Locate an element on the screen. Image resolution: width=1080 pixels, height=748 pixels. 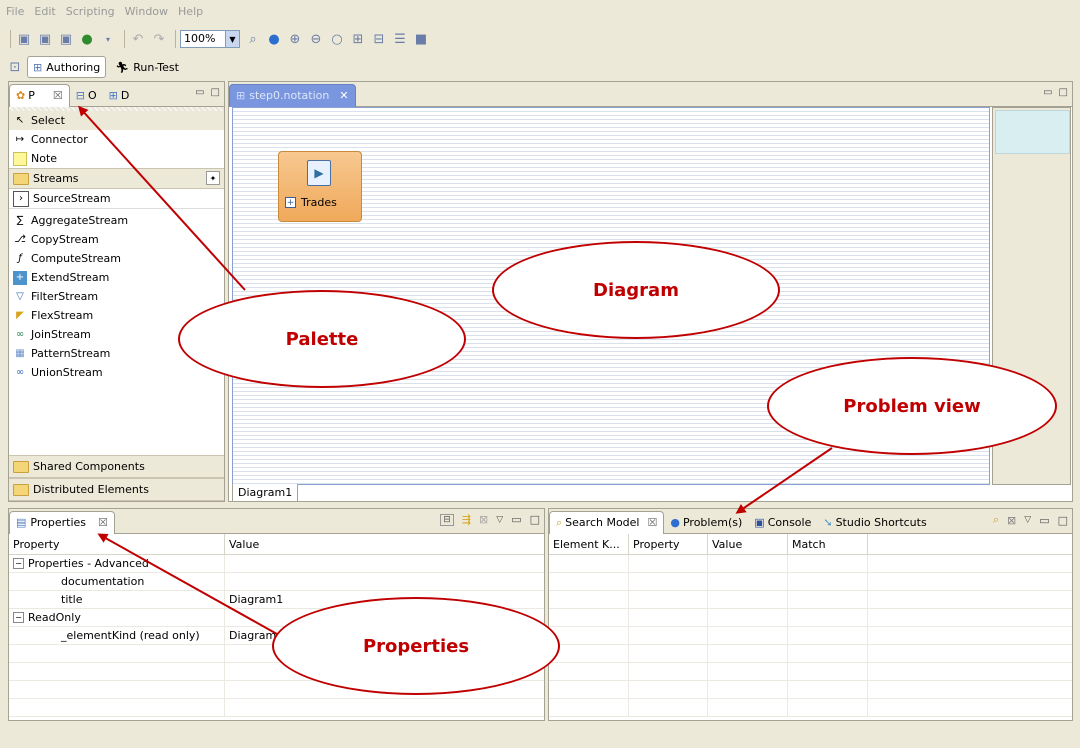
d-view-icon: ⊞ is located at coordinates (113, 95).